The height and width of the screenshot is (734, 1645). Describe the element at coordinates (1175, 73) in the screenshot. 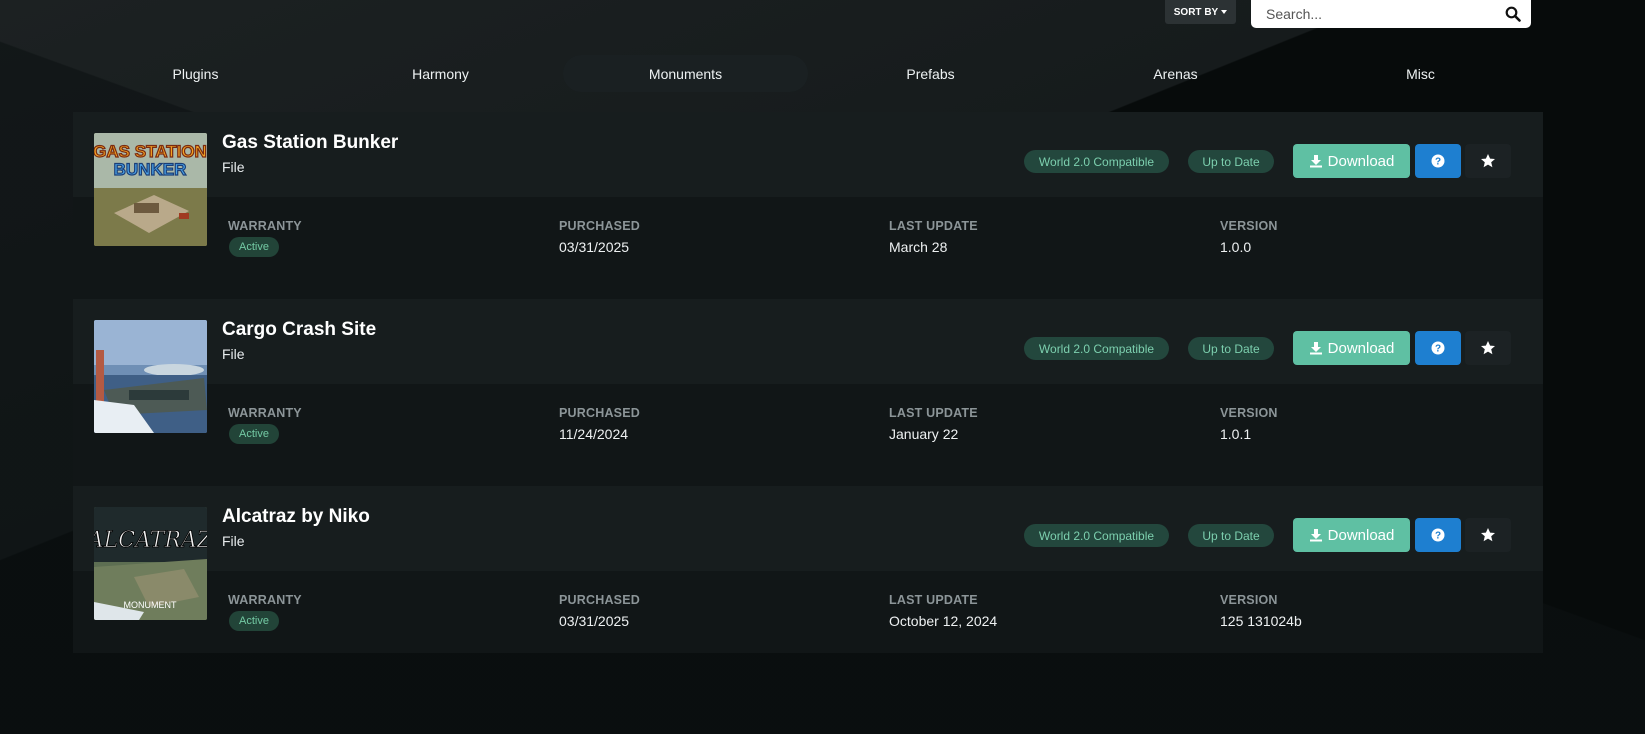

I see `tab-arenas: Arenas` at that location.